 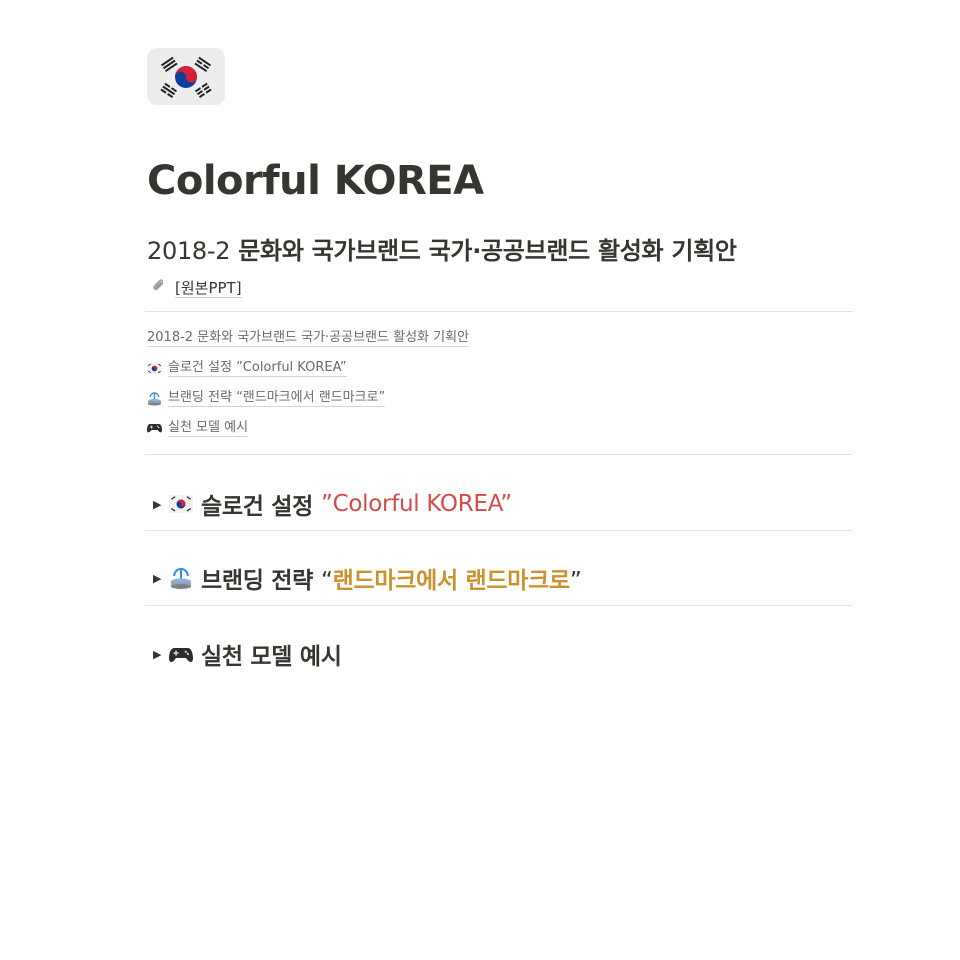 I want to click on section-highlight: “랜드마크에서 랜드마크로”, so click(x=451, y=578).